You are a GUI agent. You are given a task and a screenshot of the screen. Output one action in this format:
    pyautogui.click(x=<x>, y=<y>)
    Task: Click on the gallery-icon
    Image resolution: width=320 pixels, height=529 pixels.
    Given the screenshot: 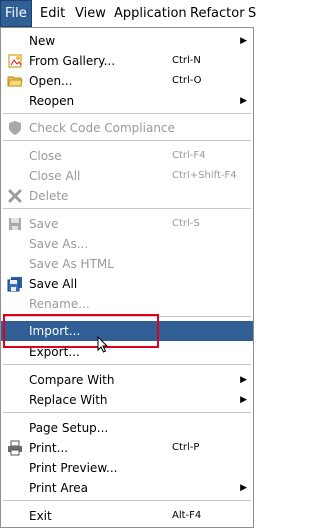 What is the action you would take?
    pyautogui.click(x=15, y=61)
    